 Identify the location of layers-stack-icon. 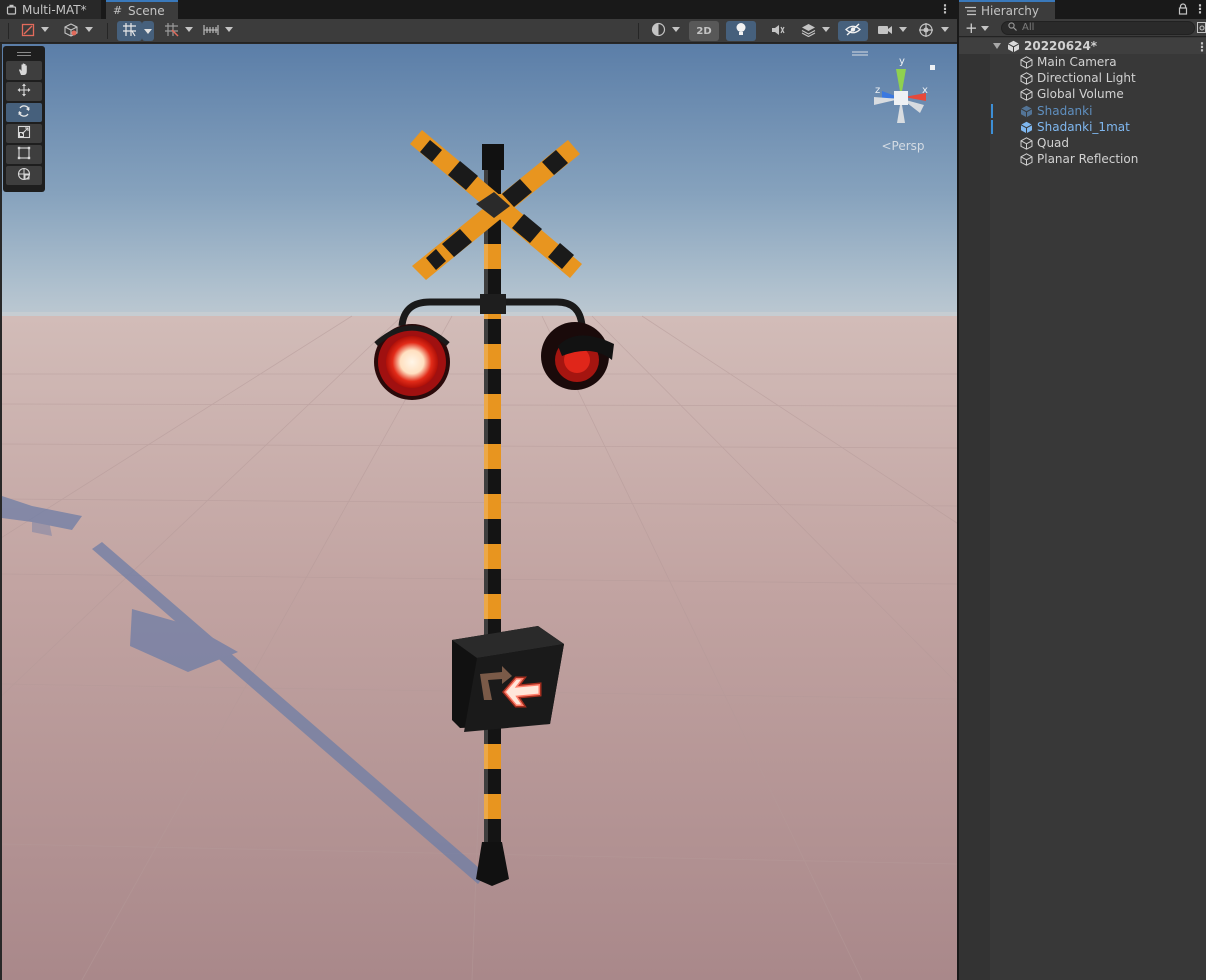
(808, 31).